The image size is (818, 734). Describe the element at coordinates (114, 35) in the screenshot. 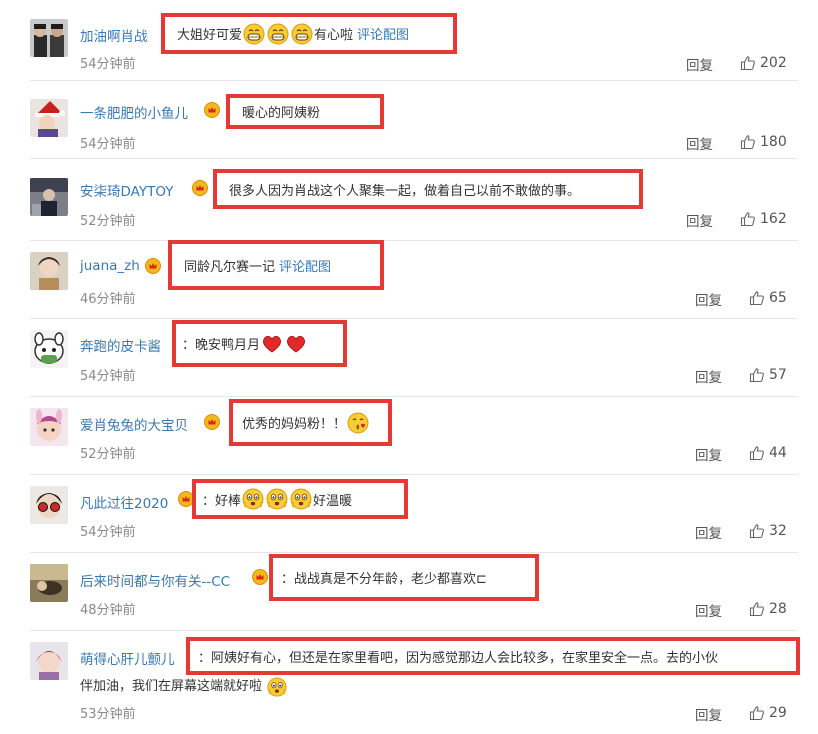

I see `username: 加油啊肖战` at that location.